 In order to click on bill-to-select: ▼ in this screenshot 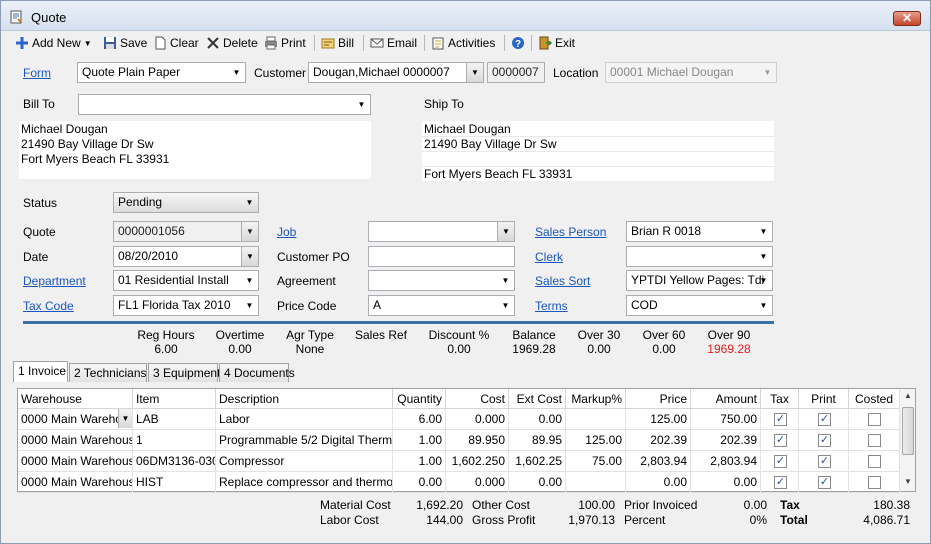, I will do `click(224, 104)`.